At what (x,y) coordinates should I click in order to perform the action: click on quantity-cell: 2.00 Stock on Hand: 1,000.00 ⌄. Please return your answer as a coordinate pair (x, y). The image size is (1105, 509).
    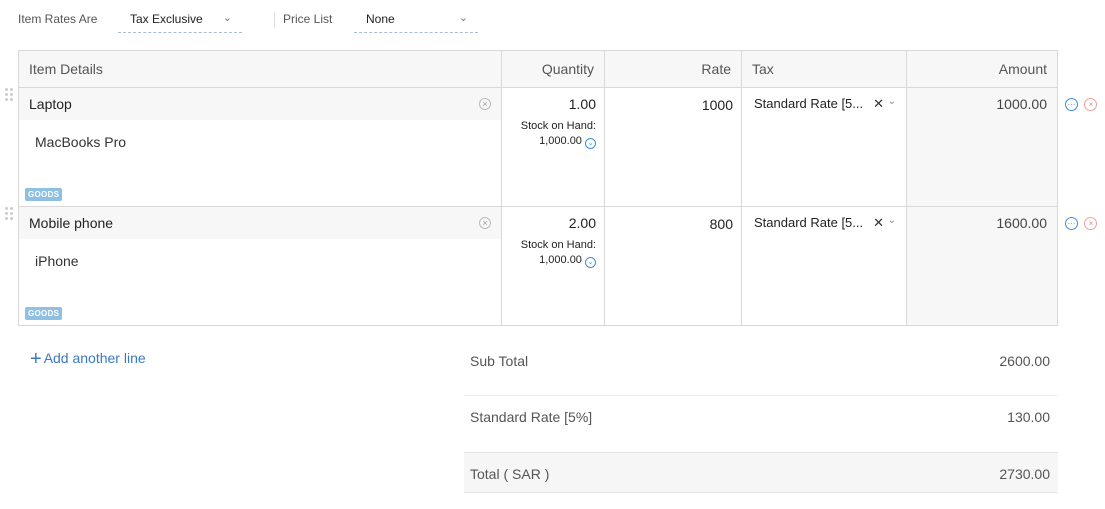
    Looking at the image, I should click on (553, 266).